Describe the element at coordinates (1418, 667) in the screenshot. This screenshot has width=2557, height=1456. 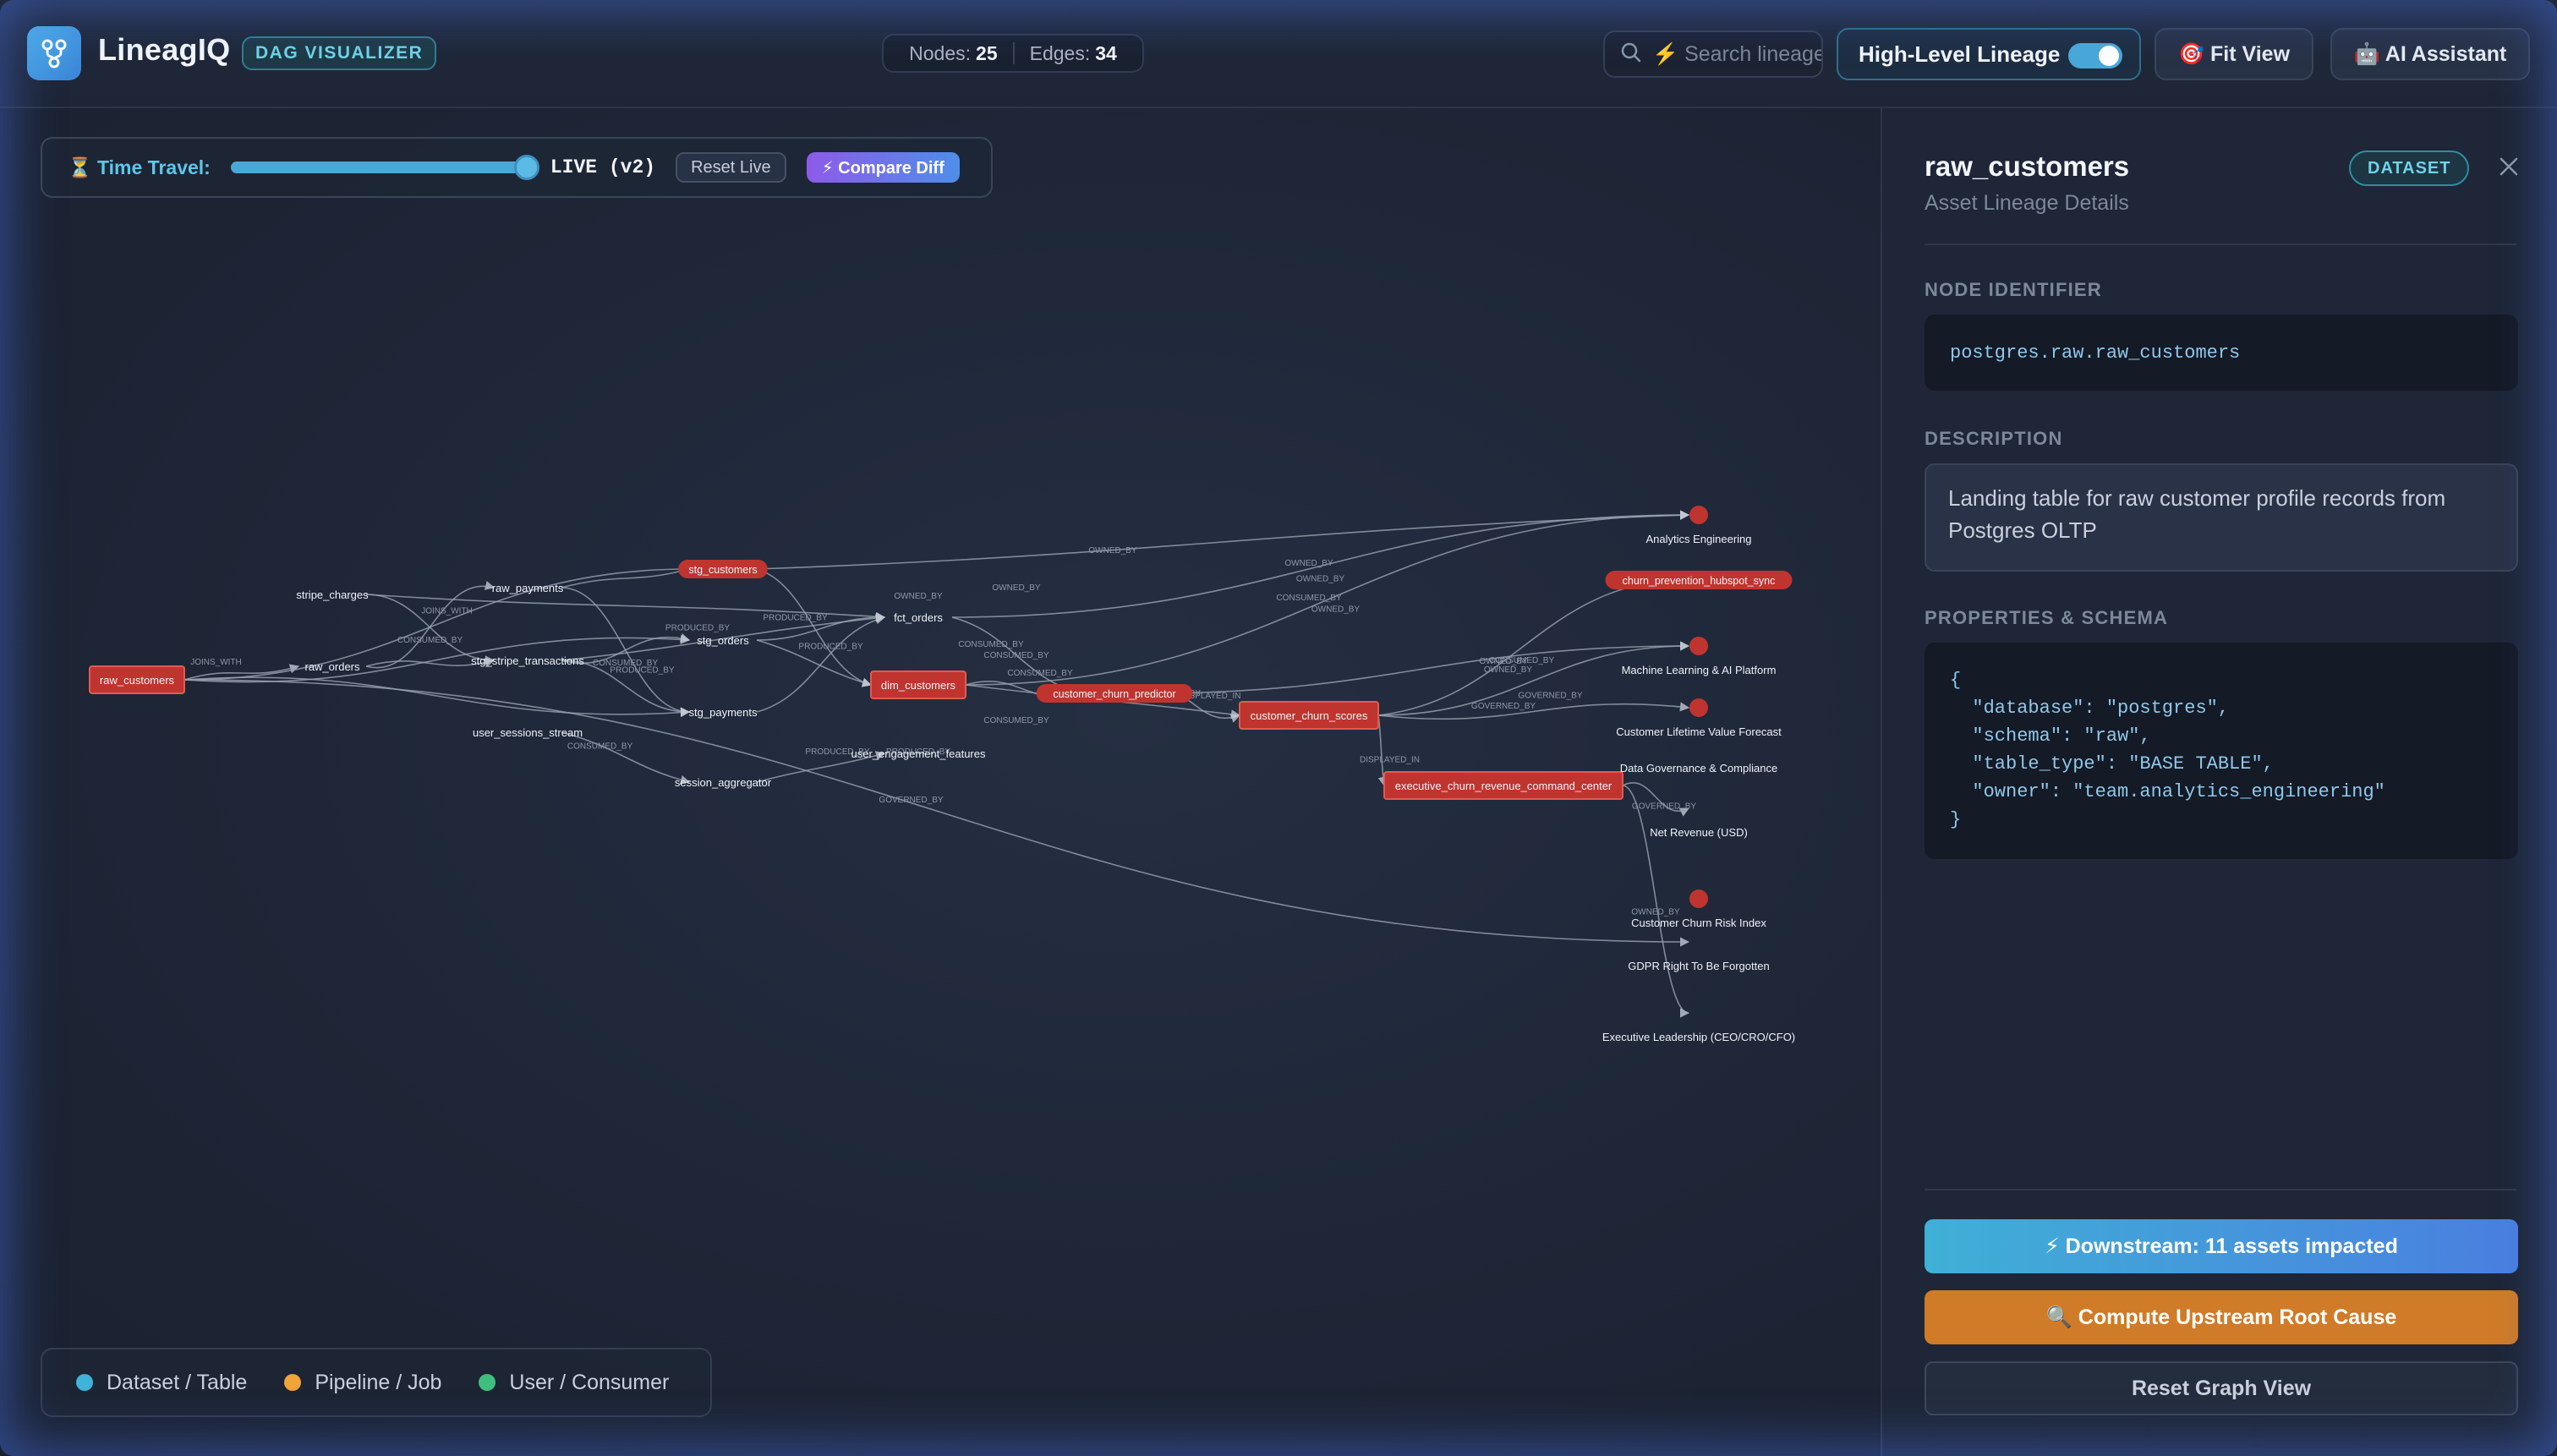
I see `edge-customer_churn_predictor-to-ml_ai_platform` at that location.